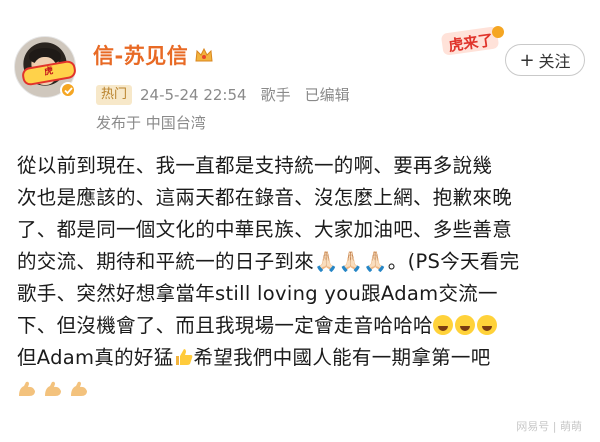 This screenshot has width=600, height=442. What do you see at coordinates (184, 355) in the screenshot?
I see `thumbs-up-emoji` at bounding box center [184, 355].